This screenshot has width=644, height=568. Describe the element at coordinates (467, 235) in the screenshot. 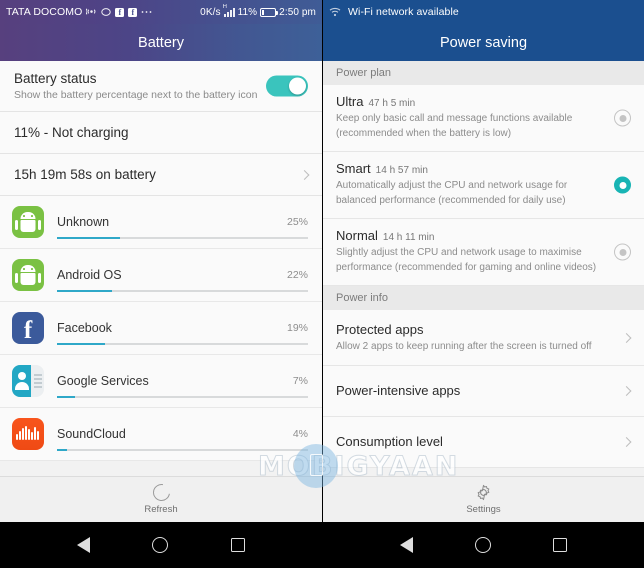

I see `plan-name-row: Normal 14 h 11 min` at that location.